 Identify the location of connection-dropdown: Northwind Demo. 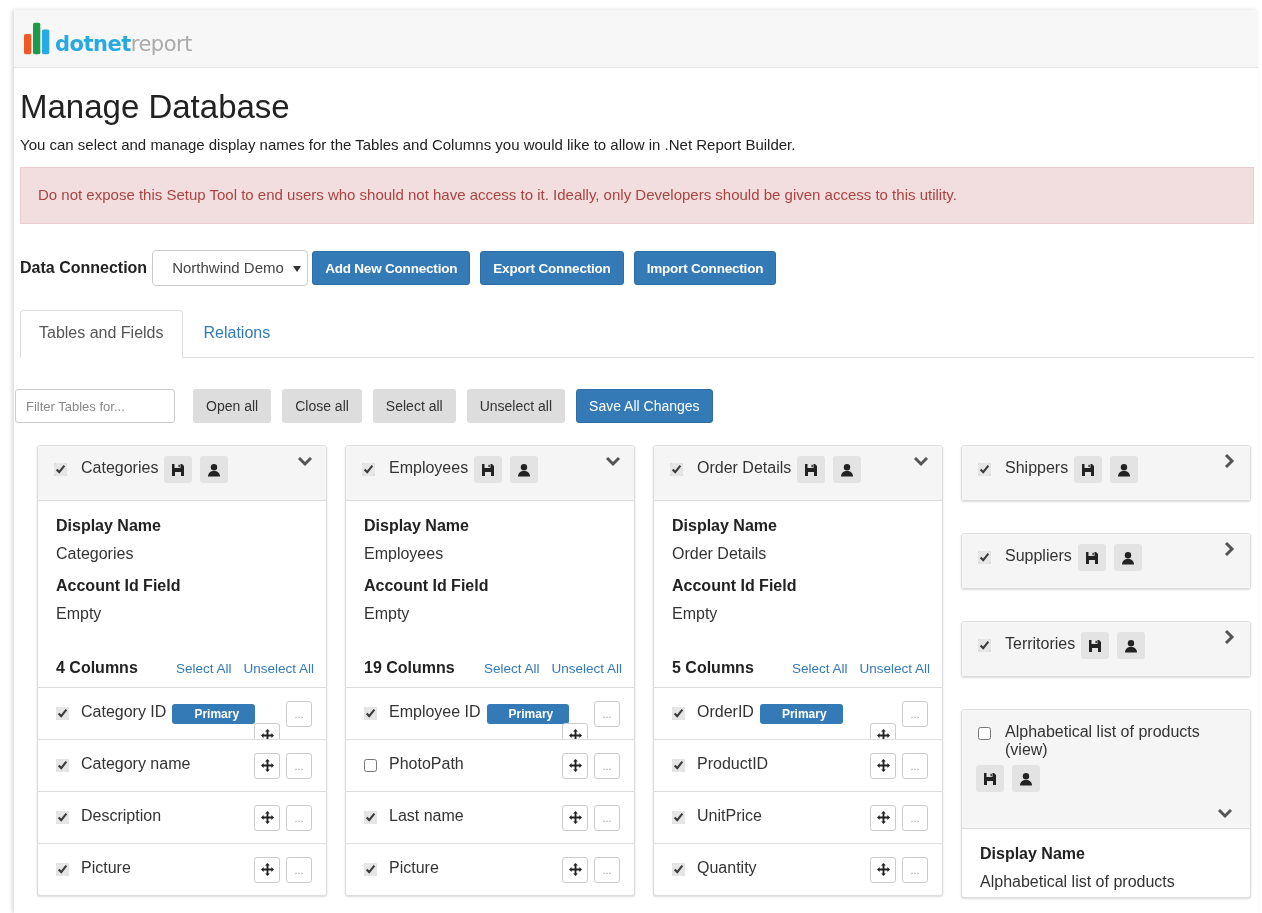
(230, 268).